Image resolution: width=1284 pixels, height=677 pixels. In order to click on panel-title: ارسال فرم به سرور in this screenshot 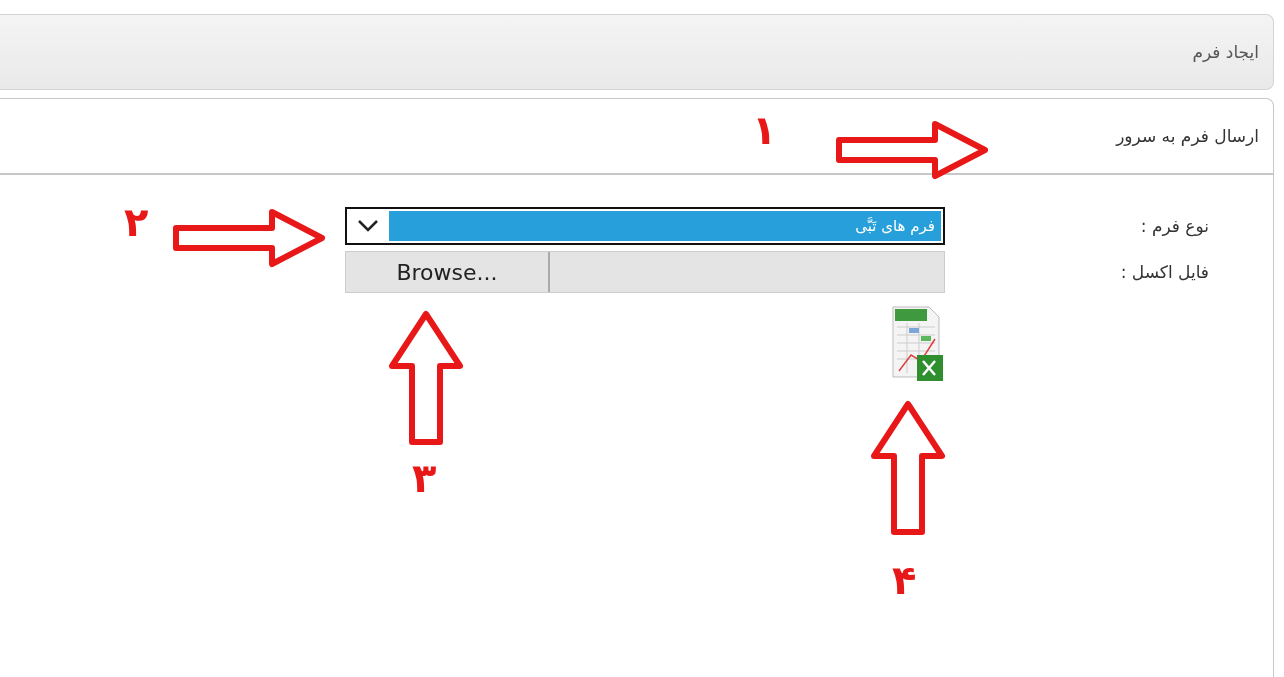, I will do `click(1187, 136)`.